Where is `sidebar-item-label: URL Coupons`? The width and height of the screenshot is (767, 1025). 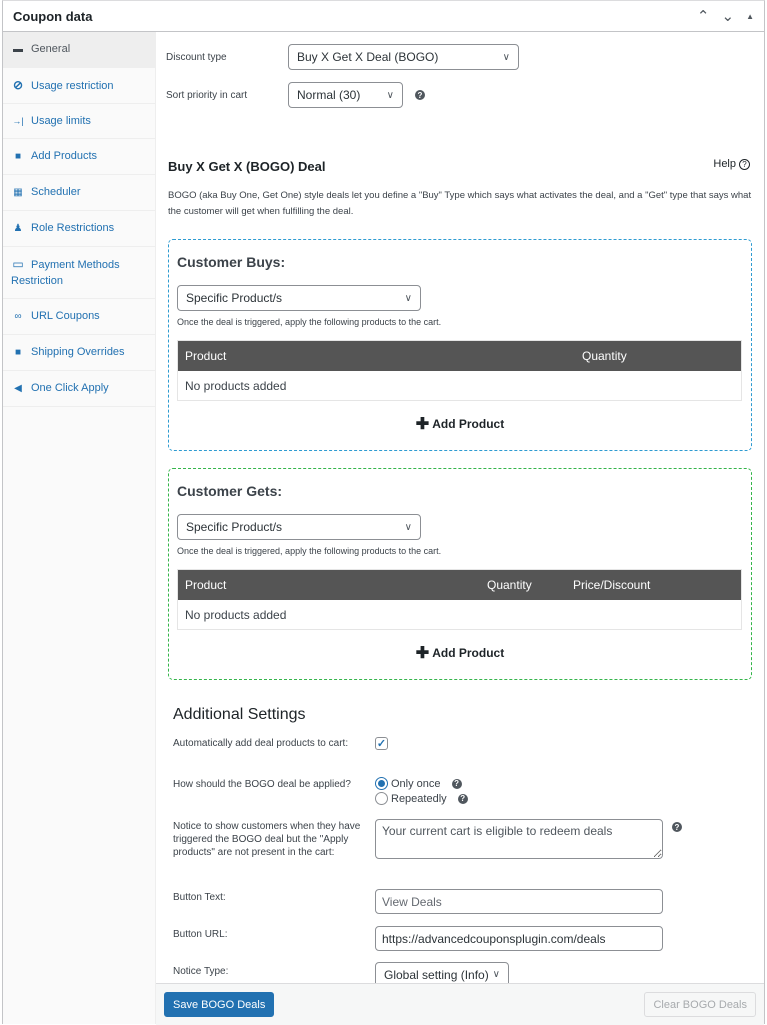
sidebar-item-label: URL Coupons is located at coordinates (65, 316).